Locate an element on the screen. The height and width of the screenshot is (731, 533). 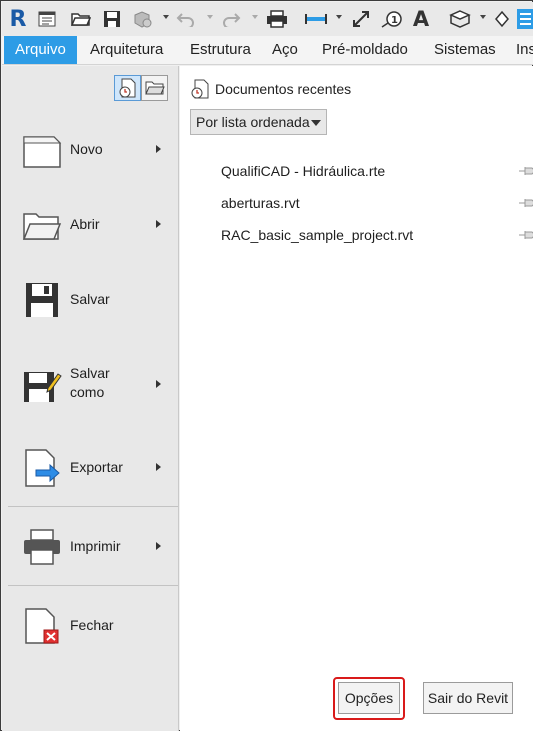
3d-view-dropdown-icon is located at coordinates (483, 17).